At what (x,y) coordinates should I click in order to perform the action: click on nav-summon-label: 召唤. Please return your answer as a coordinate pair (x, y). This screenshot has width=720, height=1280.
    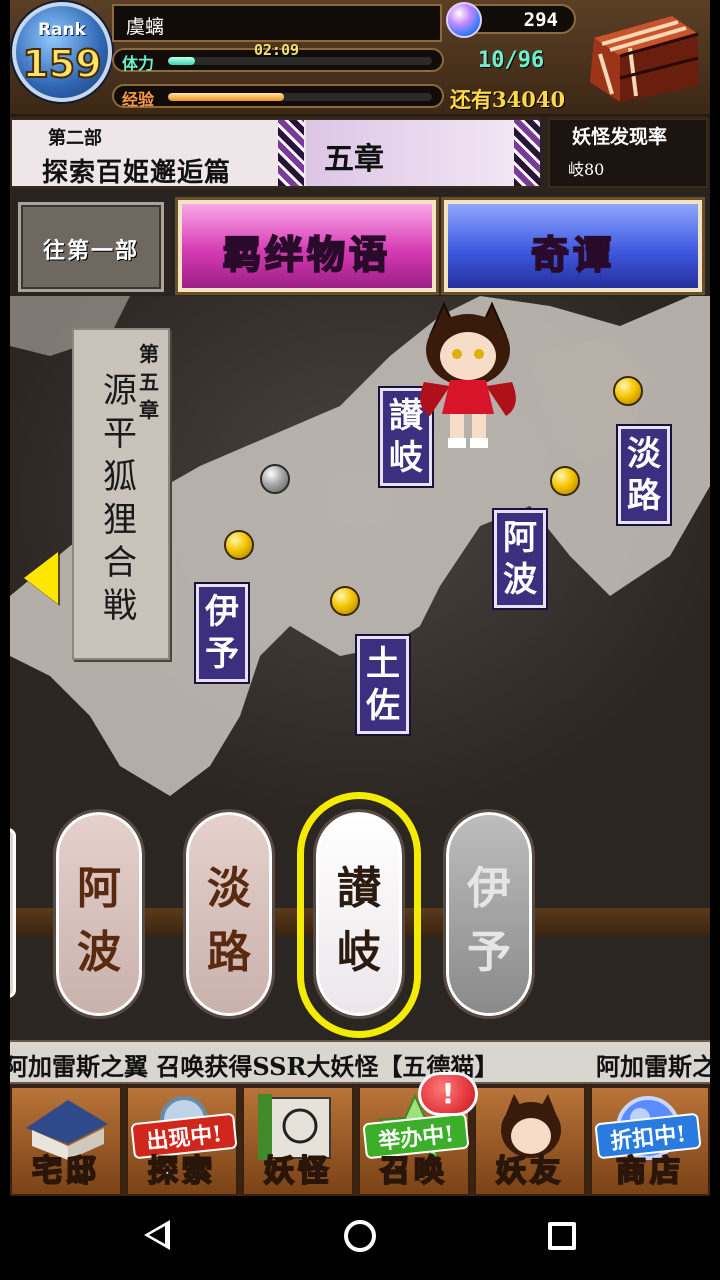
    Looking at the image, I should click on (413, 1171).